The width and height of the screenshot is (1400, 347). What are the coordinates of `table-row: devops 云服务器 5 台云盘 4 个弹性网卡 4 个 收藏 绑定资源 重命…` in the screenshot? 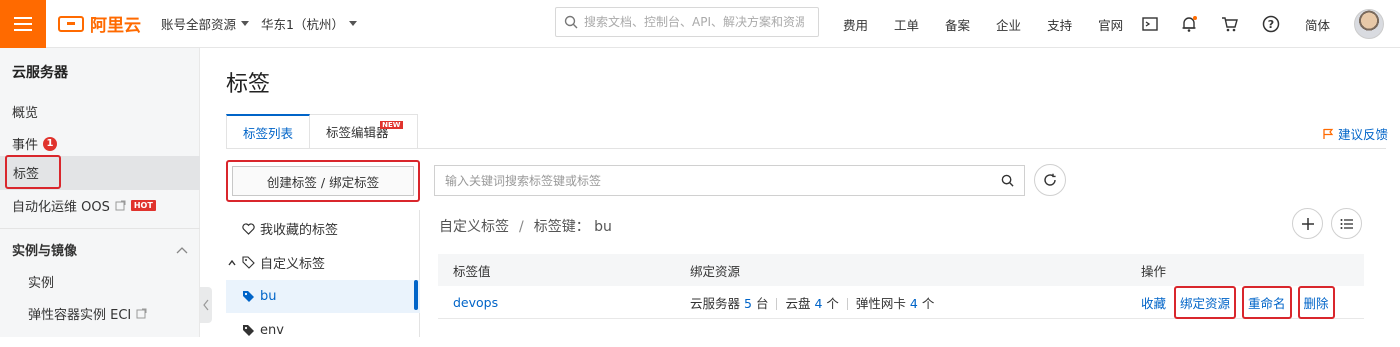 It's located at (901, 302).